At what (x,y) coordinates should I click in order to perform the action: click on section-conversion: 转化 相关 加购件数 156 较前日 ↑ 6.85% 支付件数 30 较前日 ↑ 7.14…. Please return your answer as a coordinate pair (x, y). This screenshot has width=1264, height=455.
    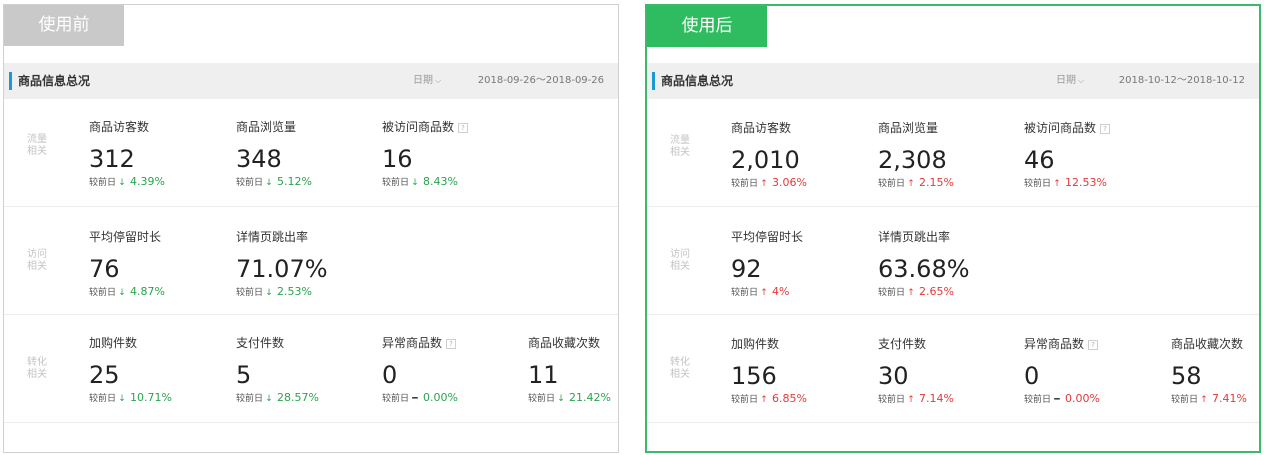
    Looking at the image, I should click on (953, 369).